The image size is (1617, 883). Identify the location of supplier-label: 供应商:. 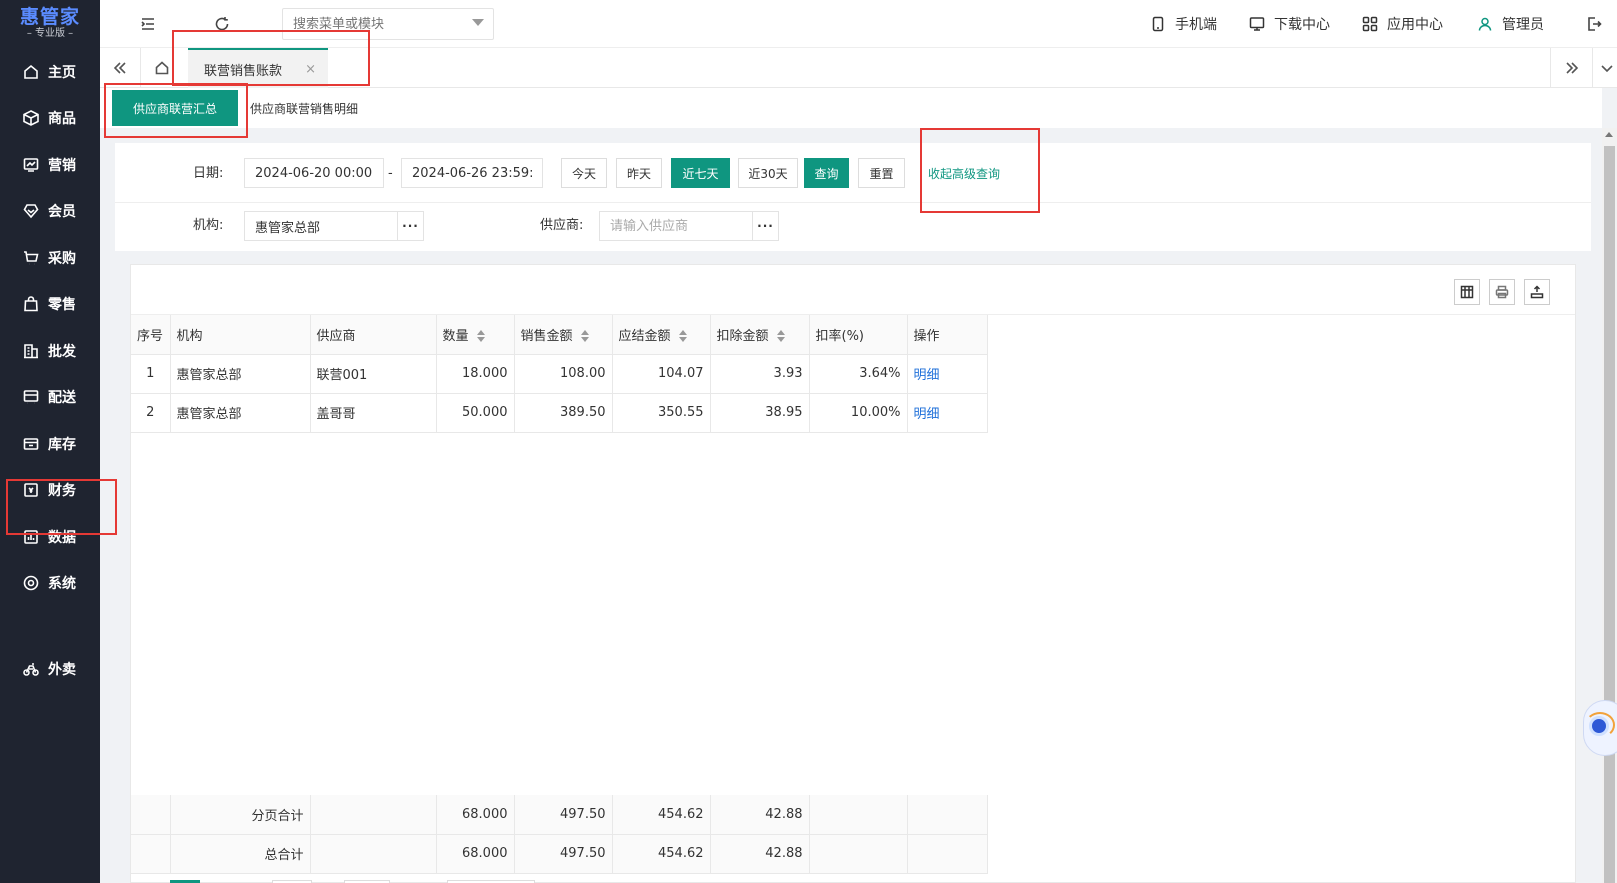
(562, 225).